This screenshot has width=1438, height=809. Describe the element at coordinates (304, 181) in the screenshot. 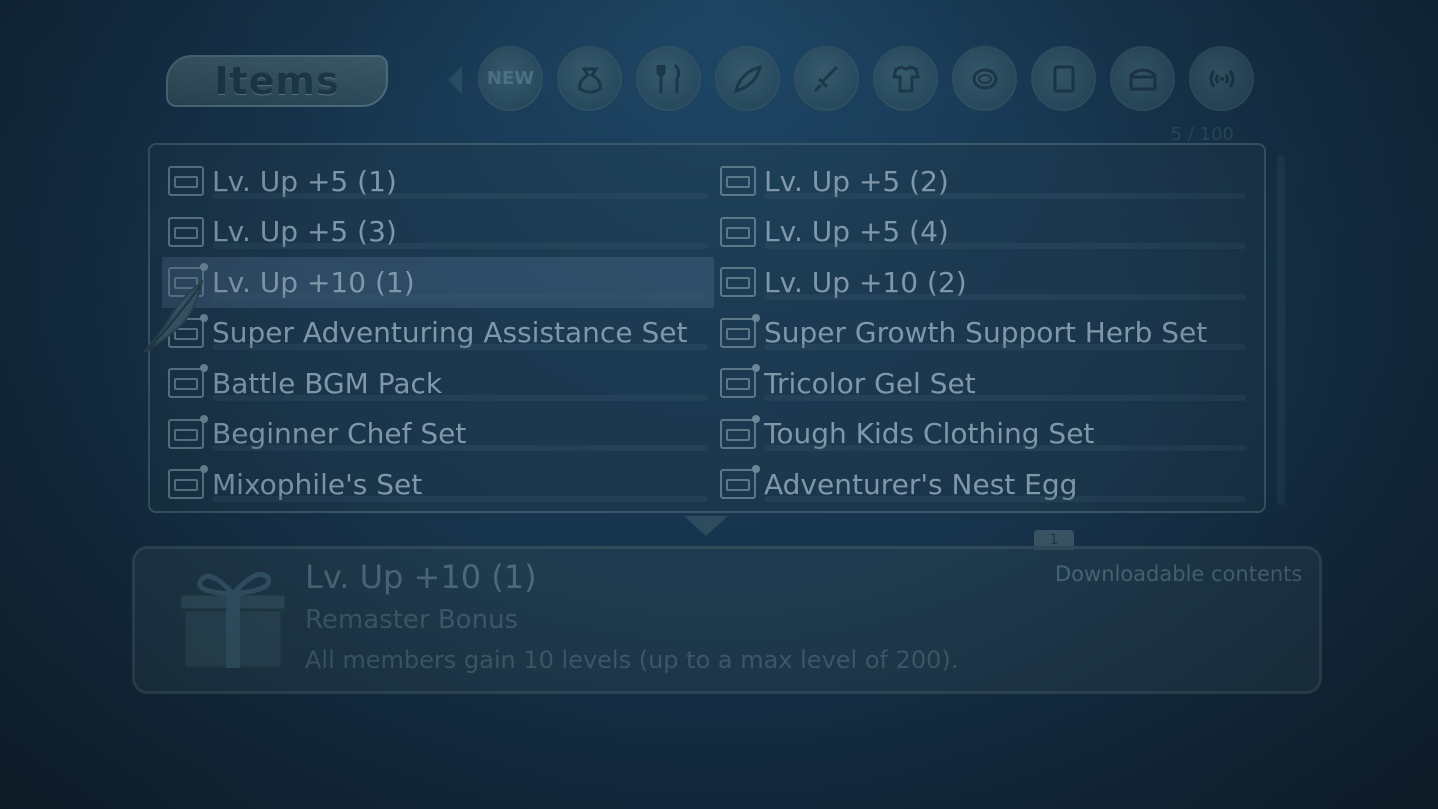

I see `list-item-label: Lv. Up +5 (1)` at that location.